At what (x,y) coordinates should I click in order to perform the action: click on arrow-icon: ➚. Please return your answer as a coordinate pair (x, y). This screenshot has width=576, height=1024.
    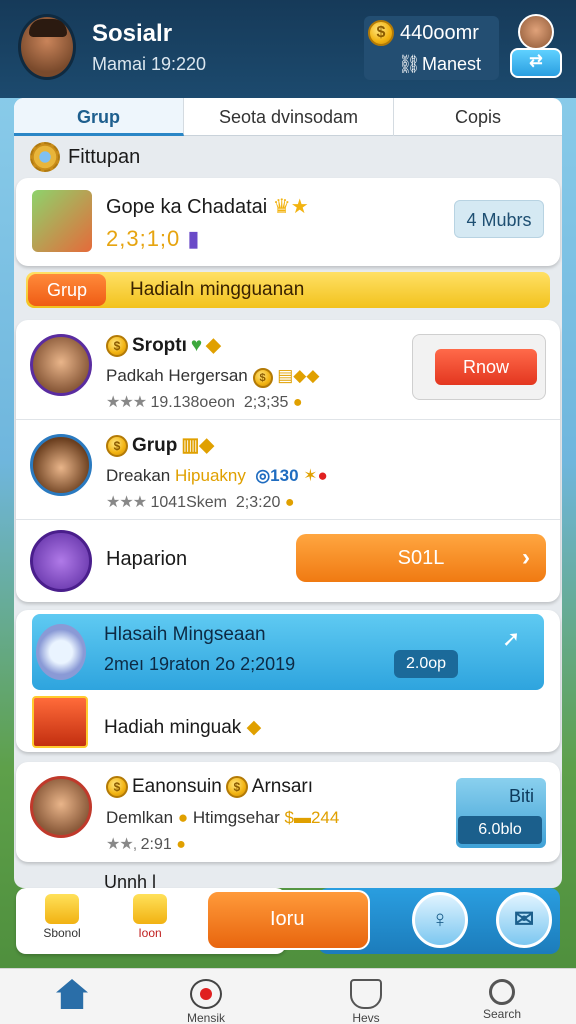
    Looking at the image, I should click on (511, 639).